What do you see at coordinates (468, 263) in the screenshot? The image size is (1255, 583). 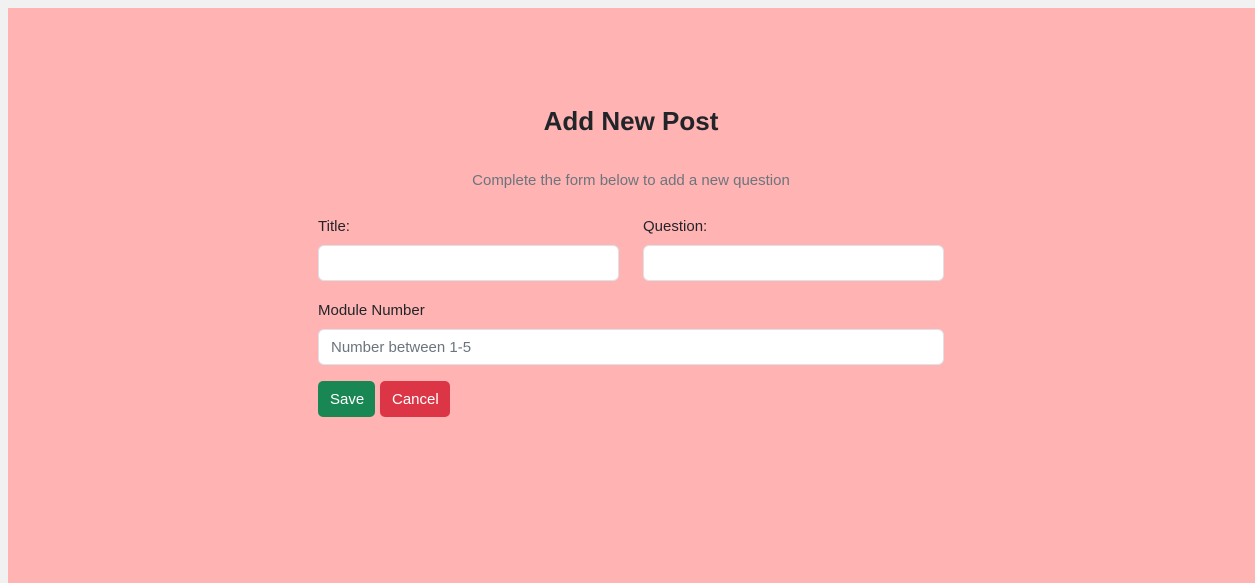 I see `title-input` at bounding box center [468, 263].